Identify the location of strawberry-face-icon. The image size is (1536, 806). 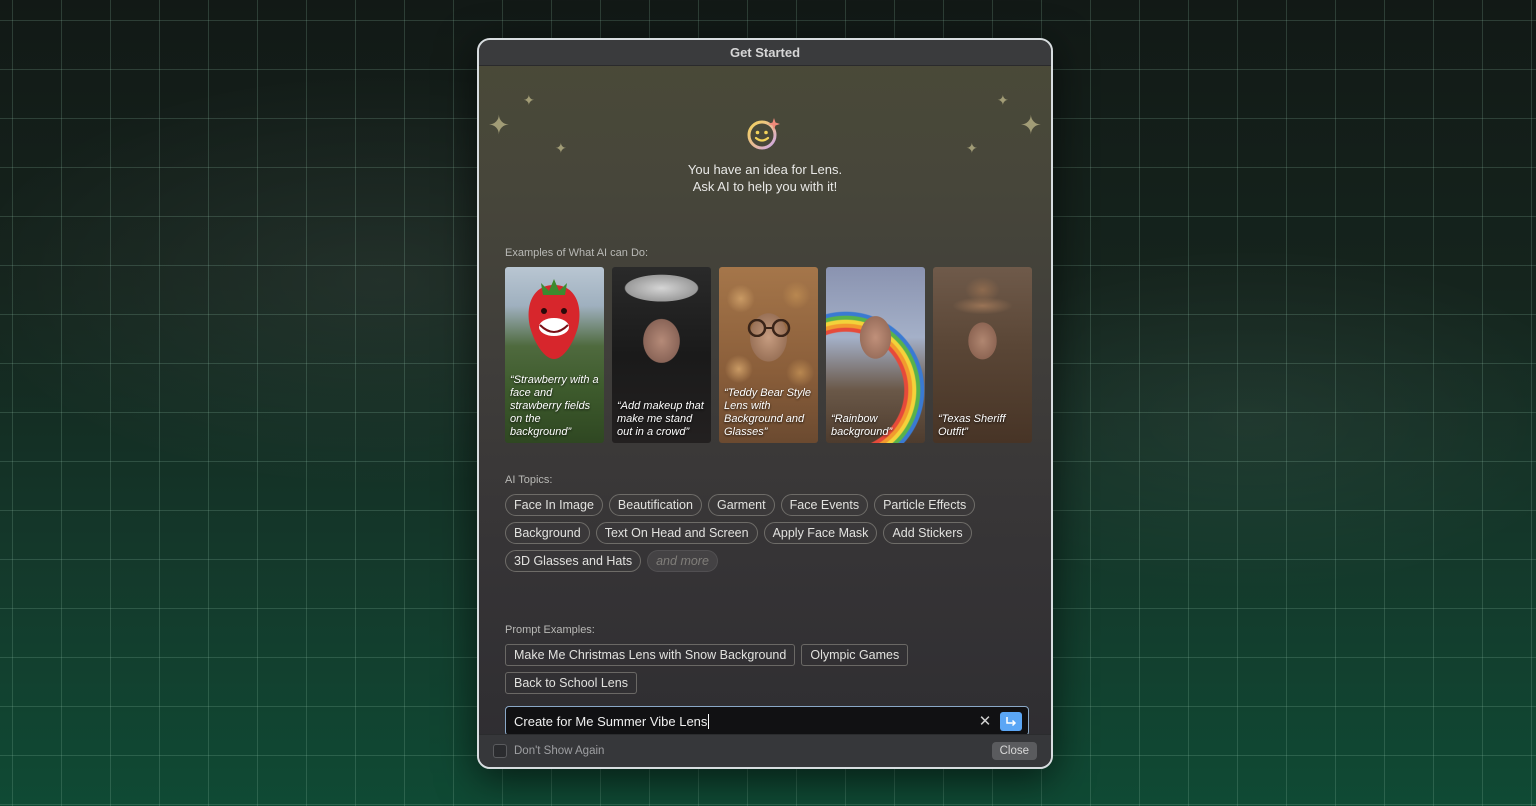
(554, 319).